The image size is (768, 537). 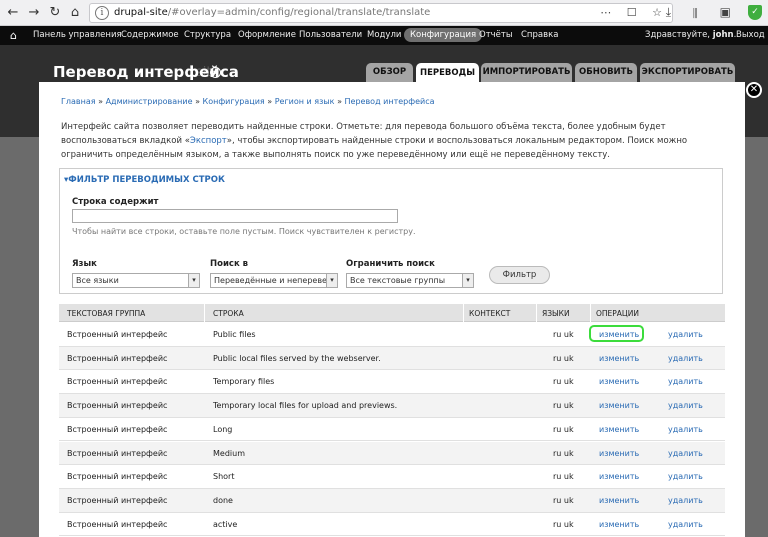 I want to click on admin-menu-configuration: Конфигурация, so click(x=443, y=35).